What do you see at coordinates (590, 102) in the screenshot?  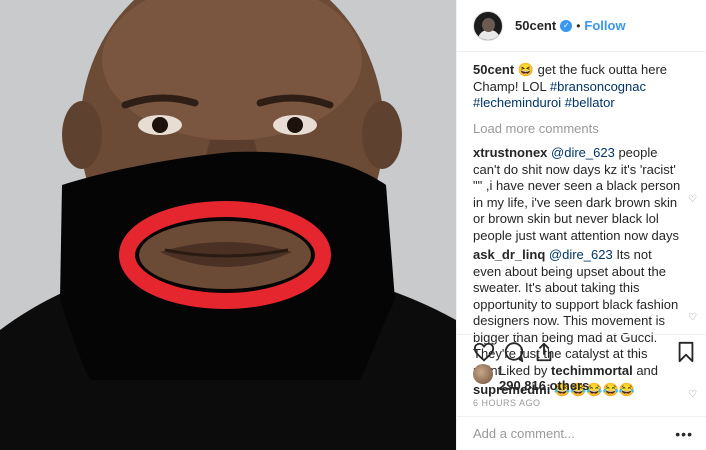 I see `hashtag-link: #bellator` at bounding box center [590, 102].